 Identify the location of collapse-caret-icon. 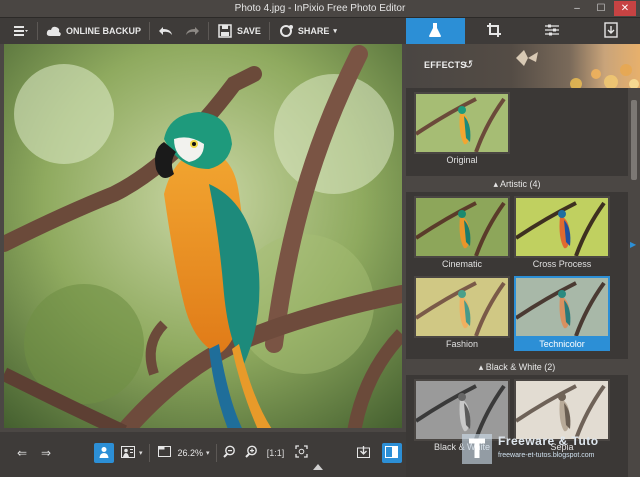
(318, 467).